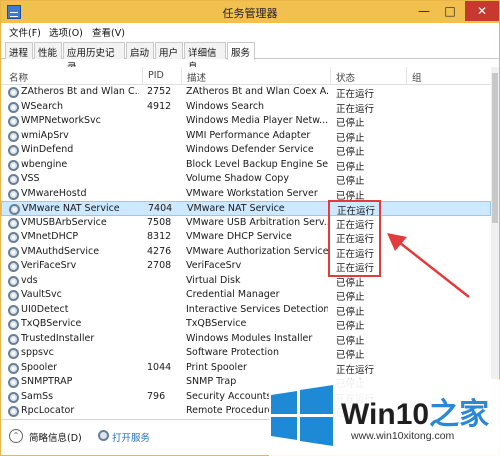 The height and width of the screenshot is (456, 500). Describe the element at coordinates (60, 251) in the screenshot. I see `service-name: VMAuthdService` at that location.